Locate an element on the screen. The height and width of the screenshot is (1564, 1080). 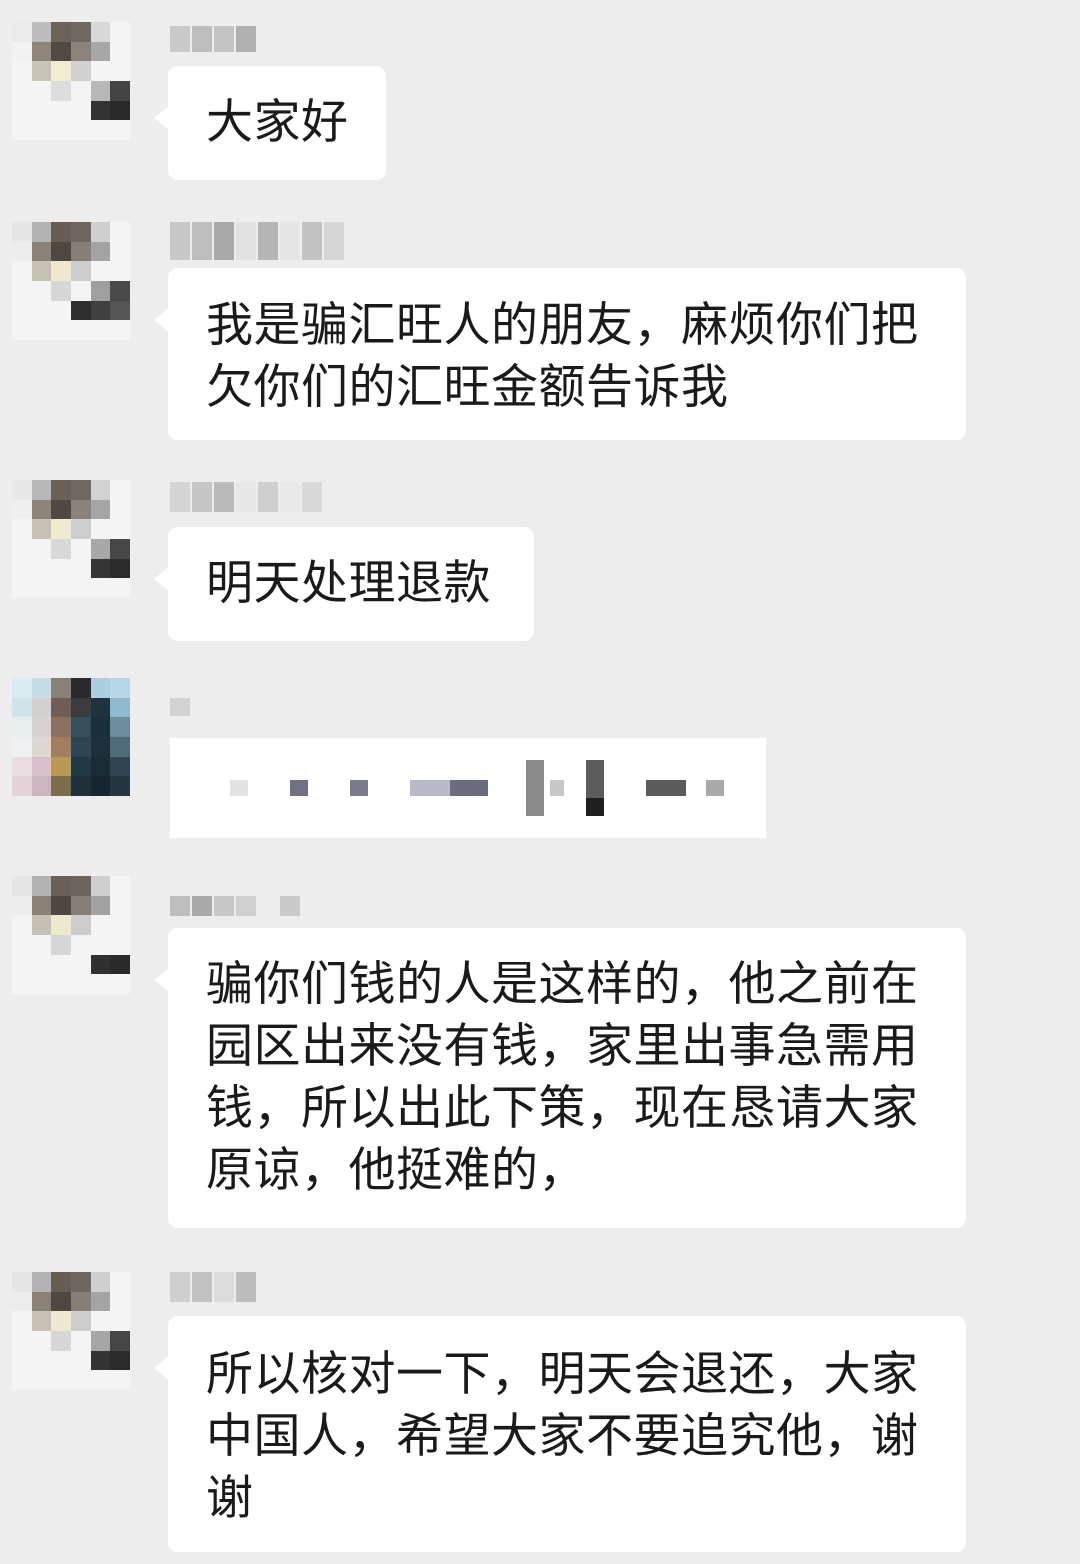
message-bubble: 大家好 is located at coordinates (270, 123).